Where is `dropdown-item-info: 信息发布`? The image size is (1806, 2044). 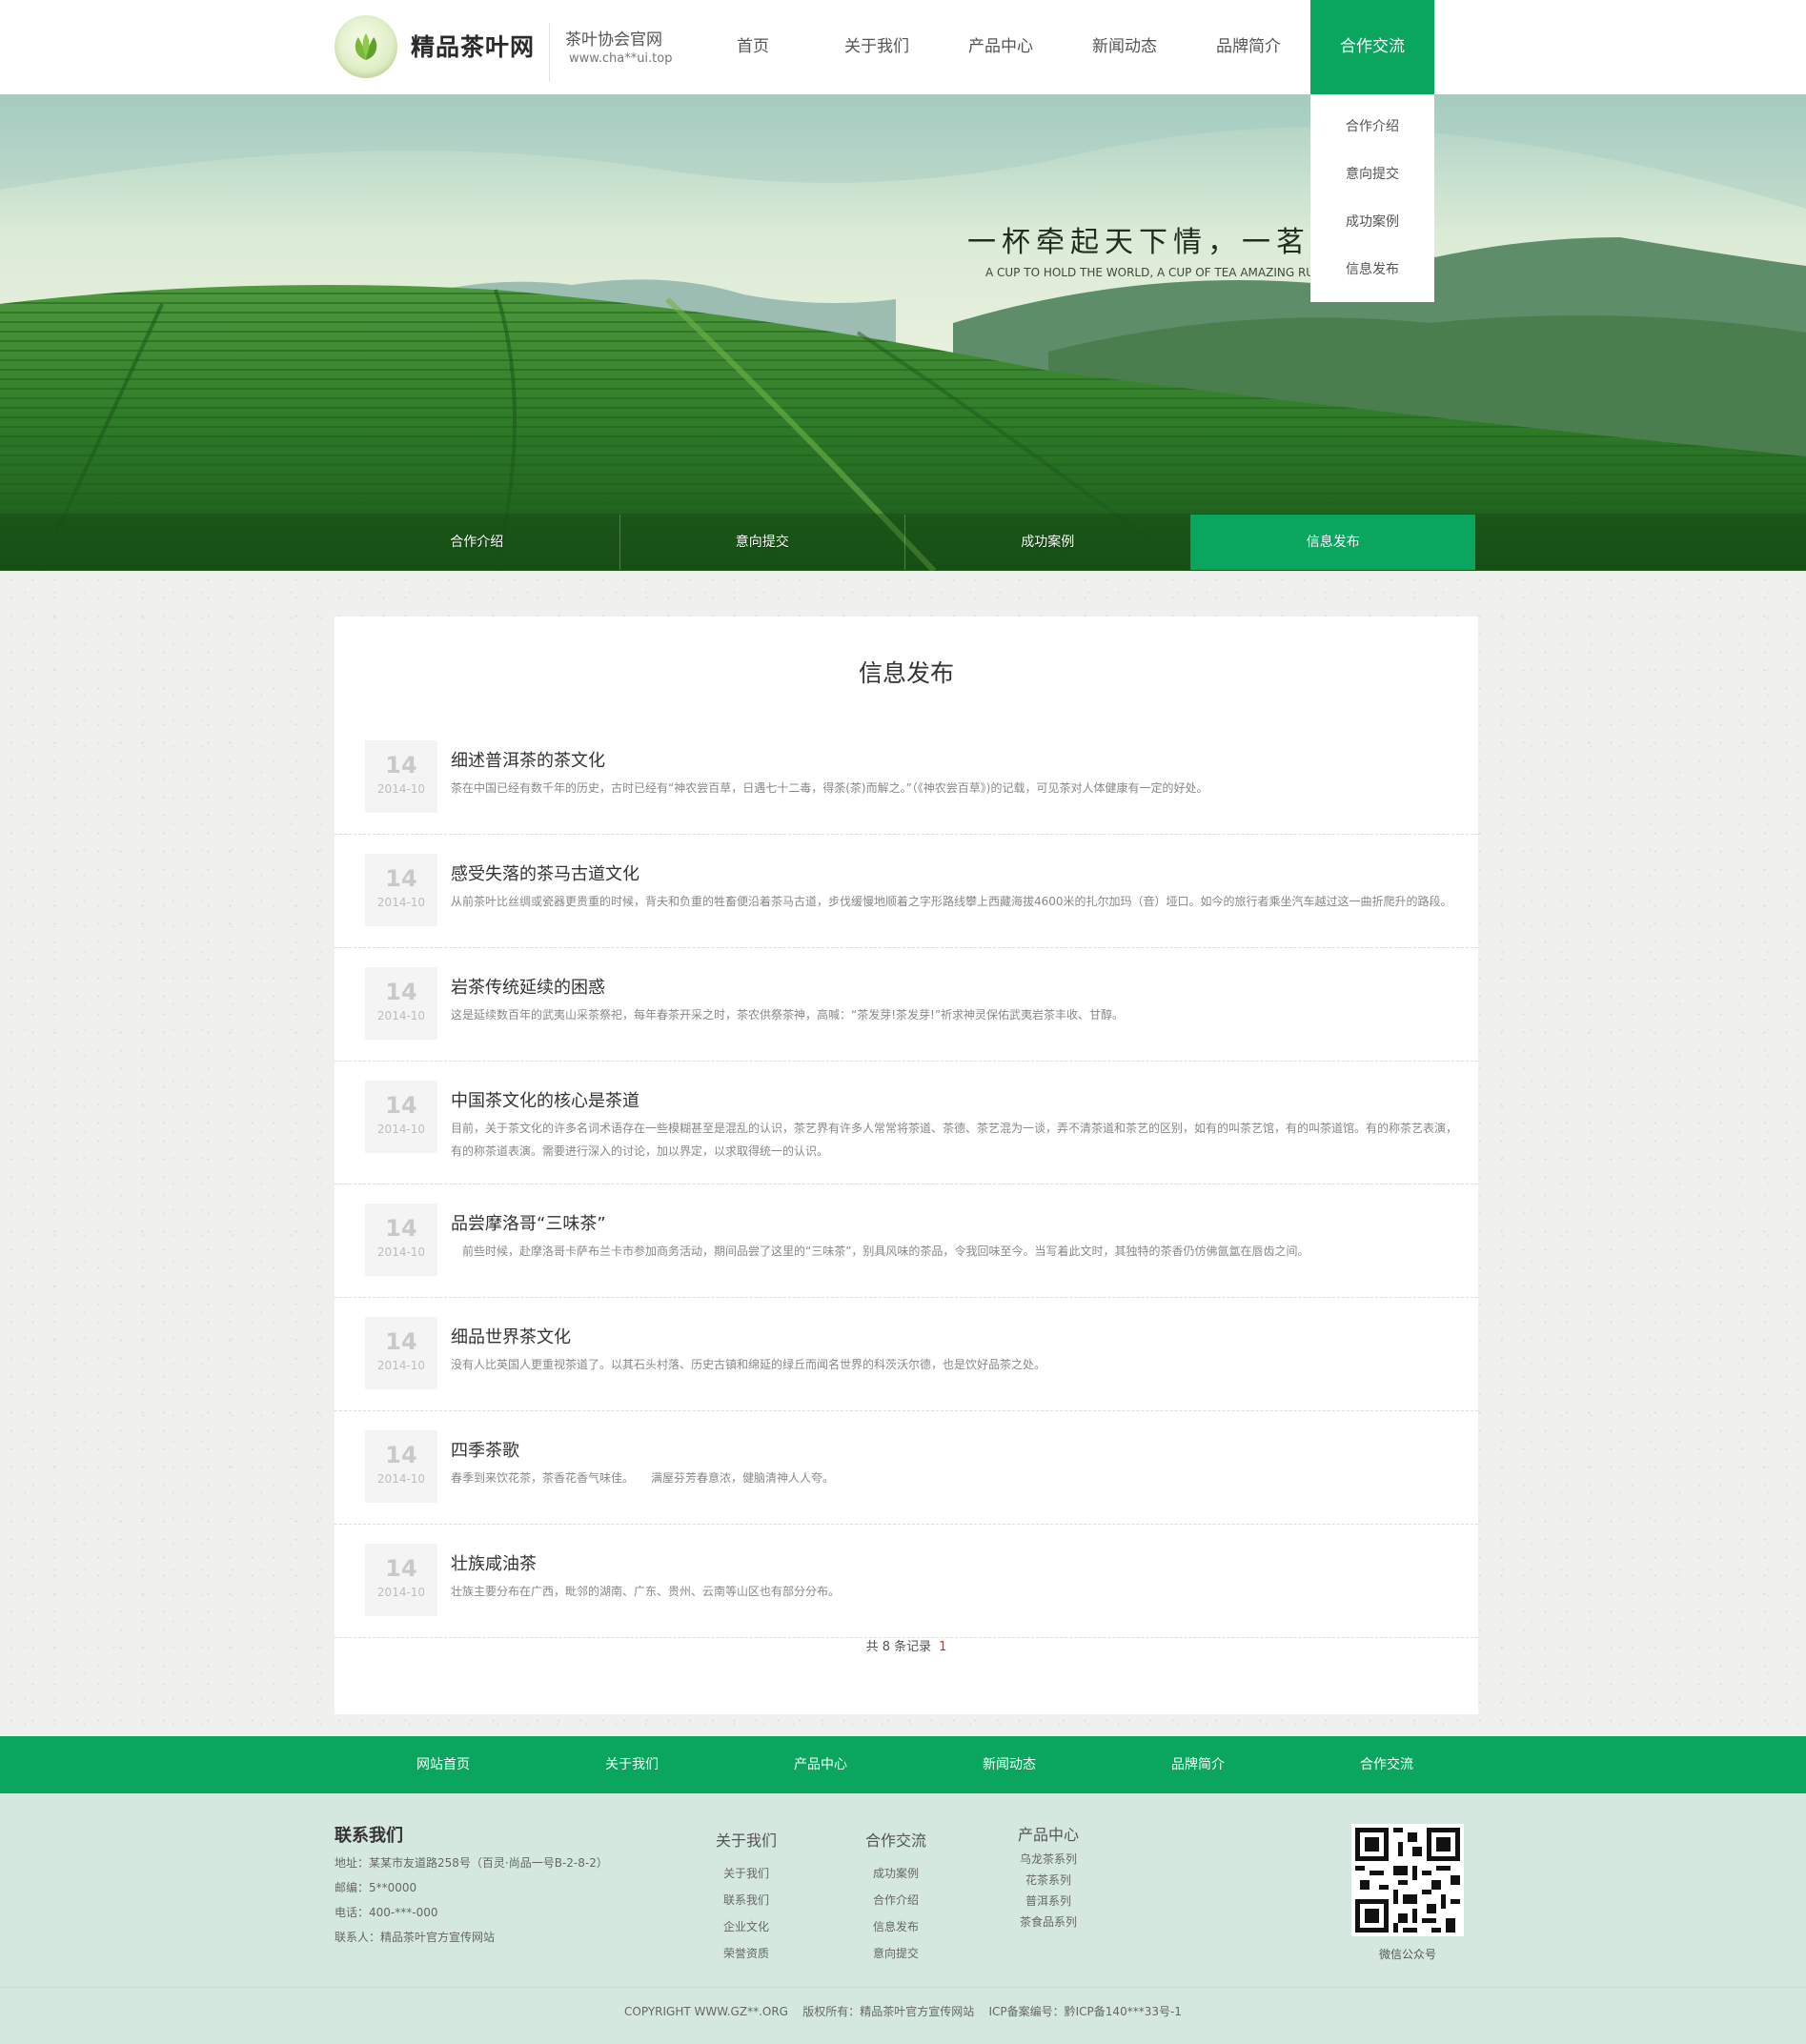
dropdown-item-info: 信息发布 is located at coordinates (1372, 282).